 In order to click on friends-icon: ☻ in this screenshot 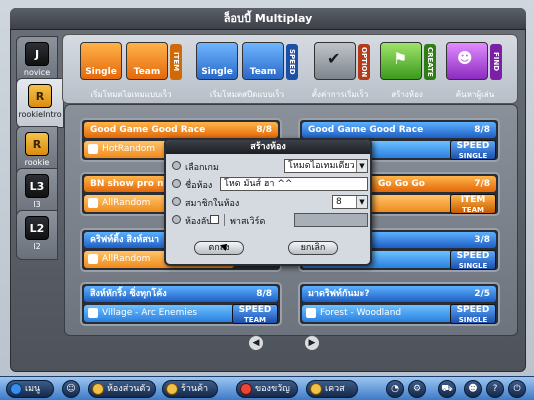, I will do `click(473, 389)`.